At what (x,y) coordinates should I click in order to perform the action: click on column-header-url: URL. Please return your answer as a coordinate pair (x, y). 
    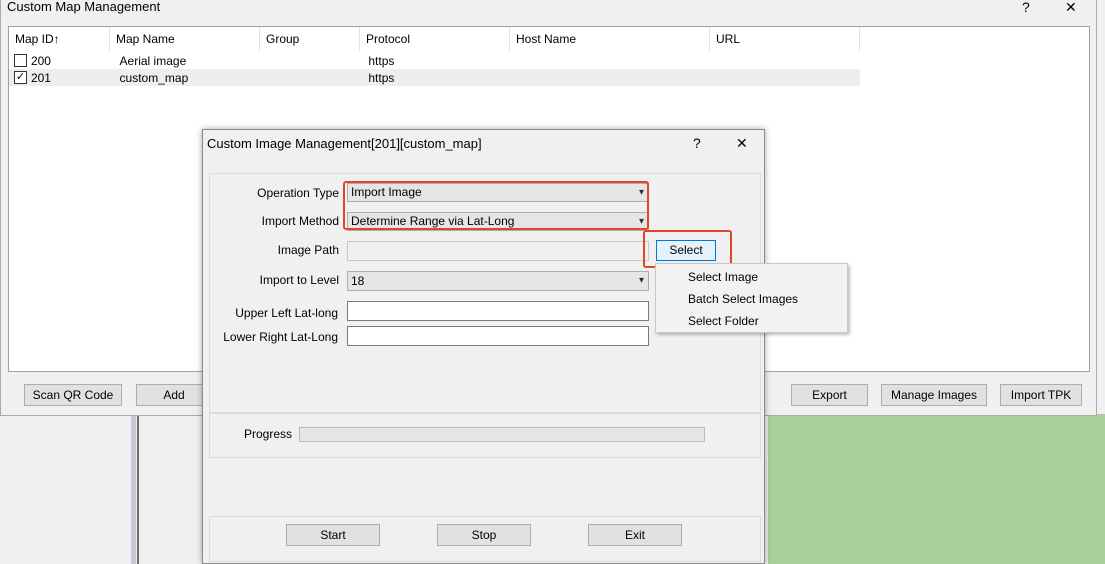
    Looking at the image, I should click on (785, 39).